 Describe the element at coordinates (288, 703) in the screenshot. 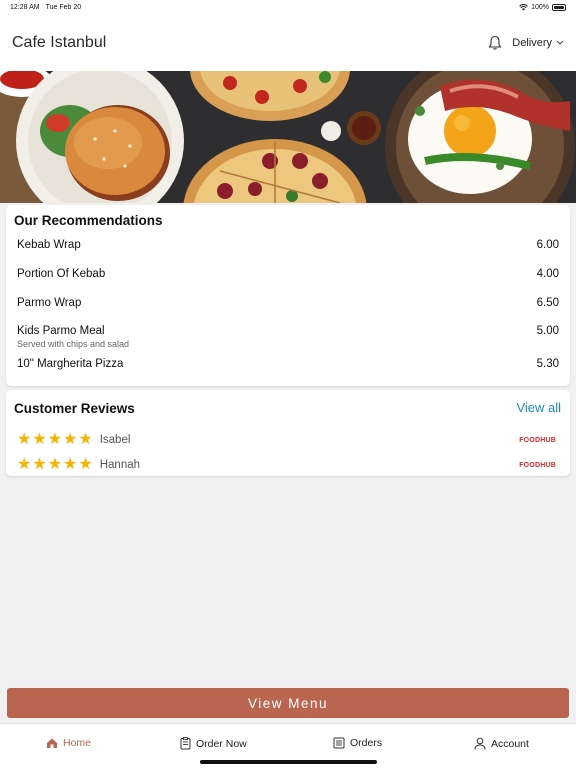

I see `view-menu-button: View Menu` at that location.